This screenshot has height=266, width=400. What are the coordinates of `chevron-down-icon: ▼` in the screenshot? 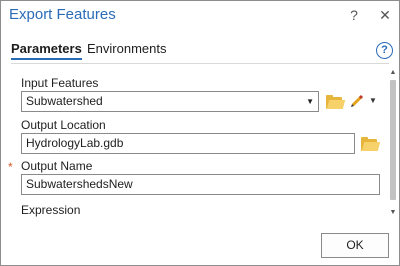 It's located at (310, 101).